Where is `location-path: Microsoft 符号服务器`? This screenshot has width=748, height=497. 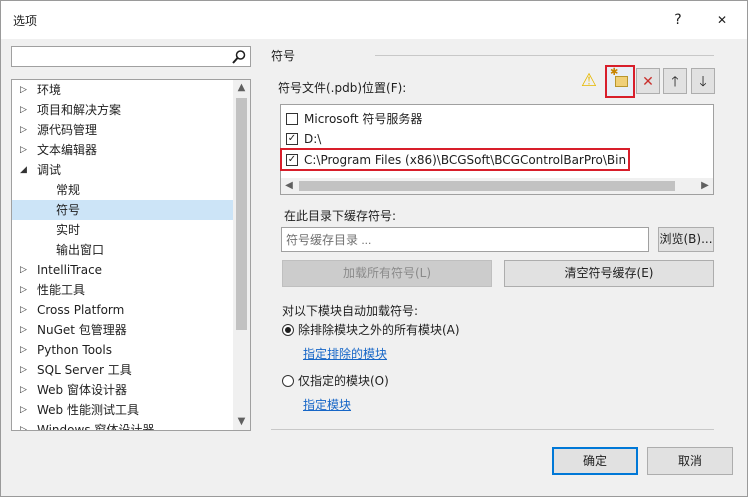
location-path: Microsoft 符号服务器 is located at coordinates (363, 119).